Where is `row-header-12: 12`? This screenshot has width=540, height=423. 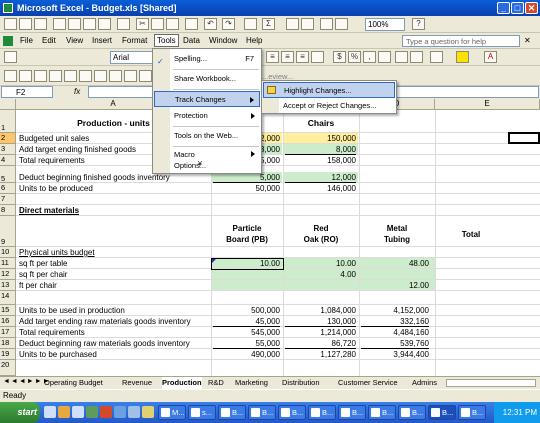
row-header-12: 12 is located at coordinates (8, 274).